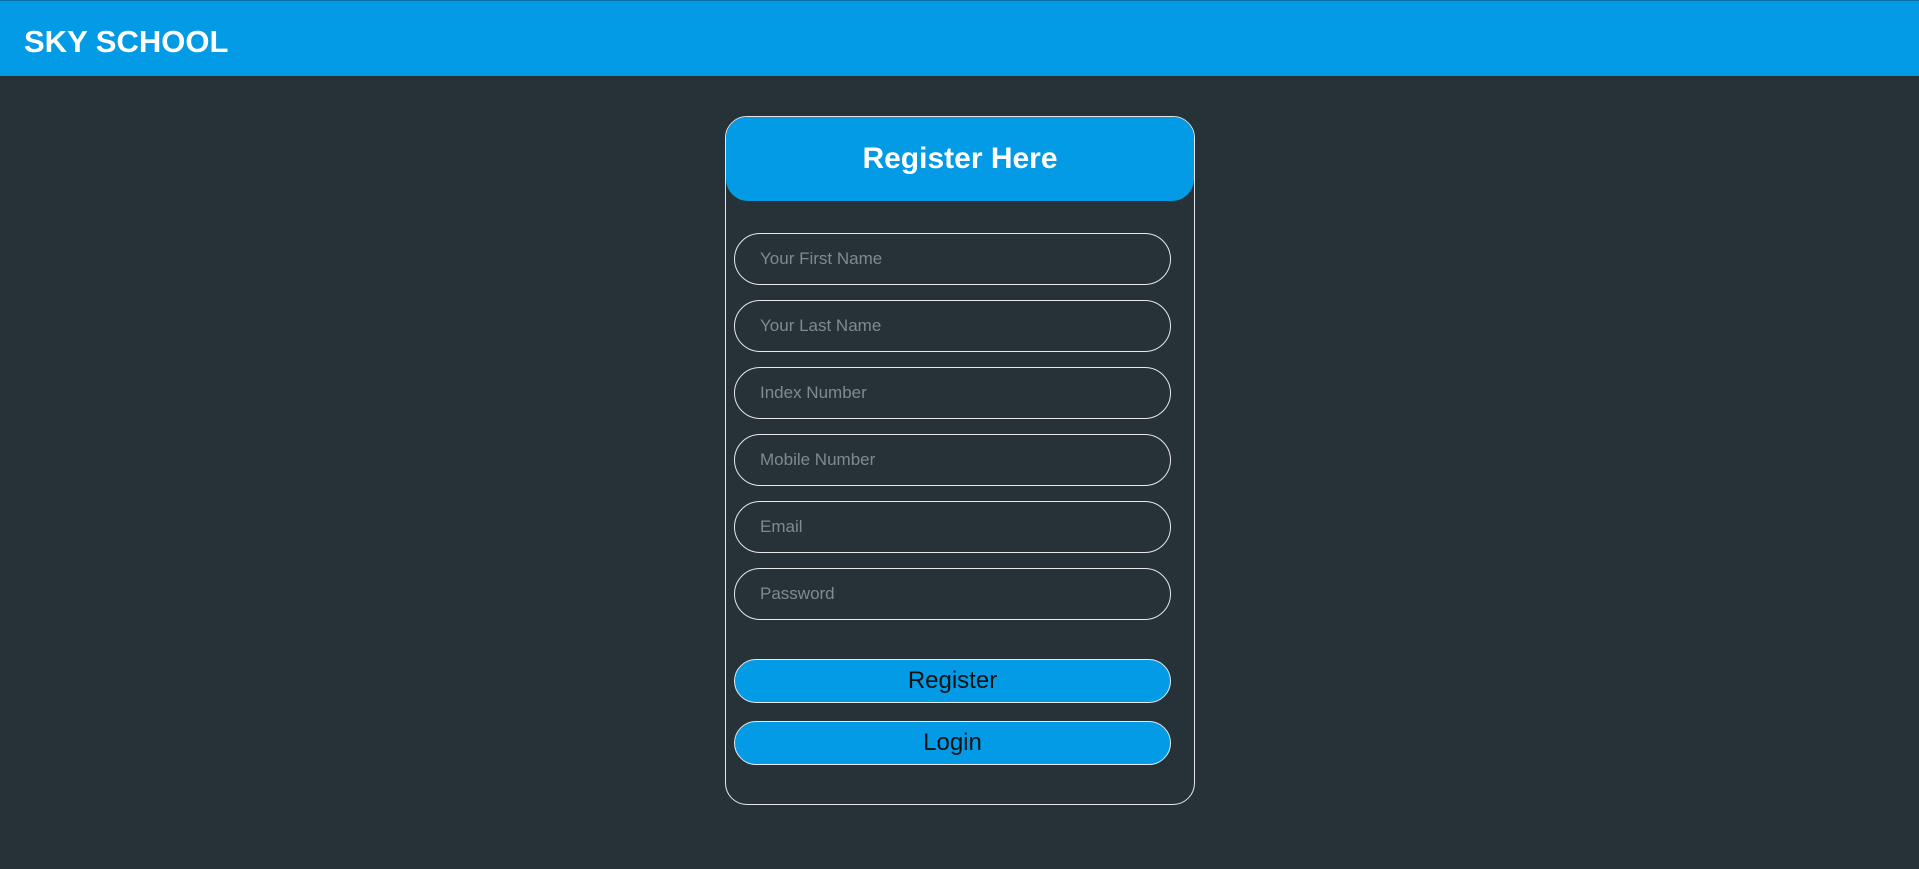 This screenshot has width=1919, height=869. Describe the element at coordinates (126, 41) in the screenshot. I see `brand-title: SKY SCHOOL` at that location.